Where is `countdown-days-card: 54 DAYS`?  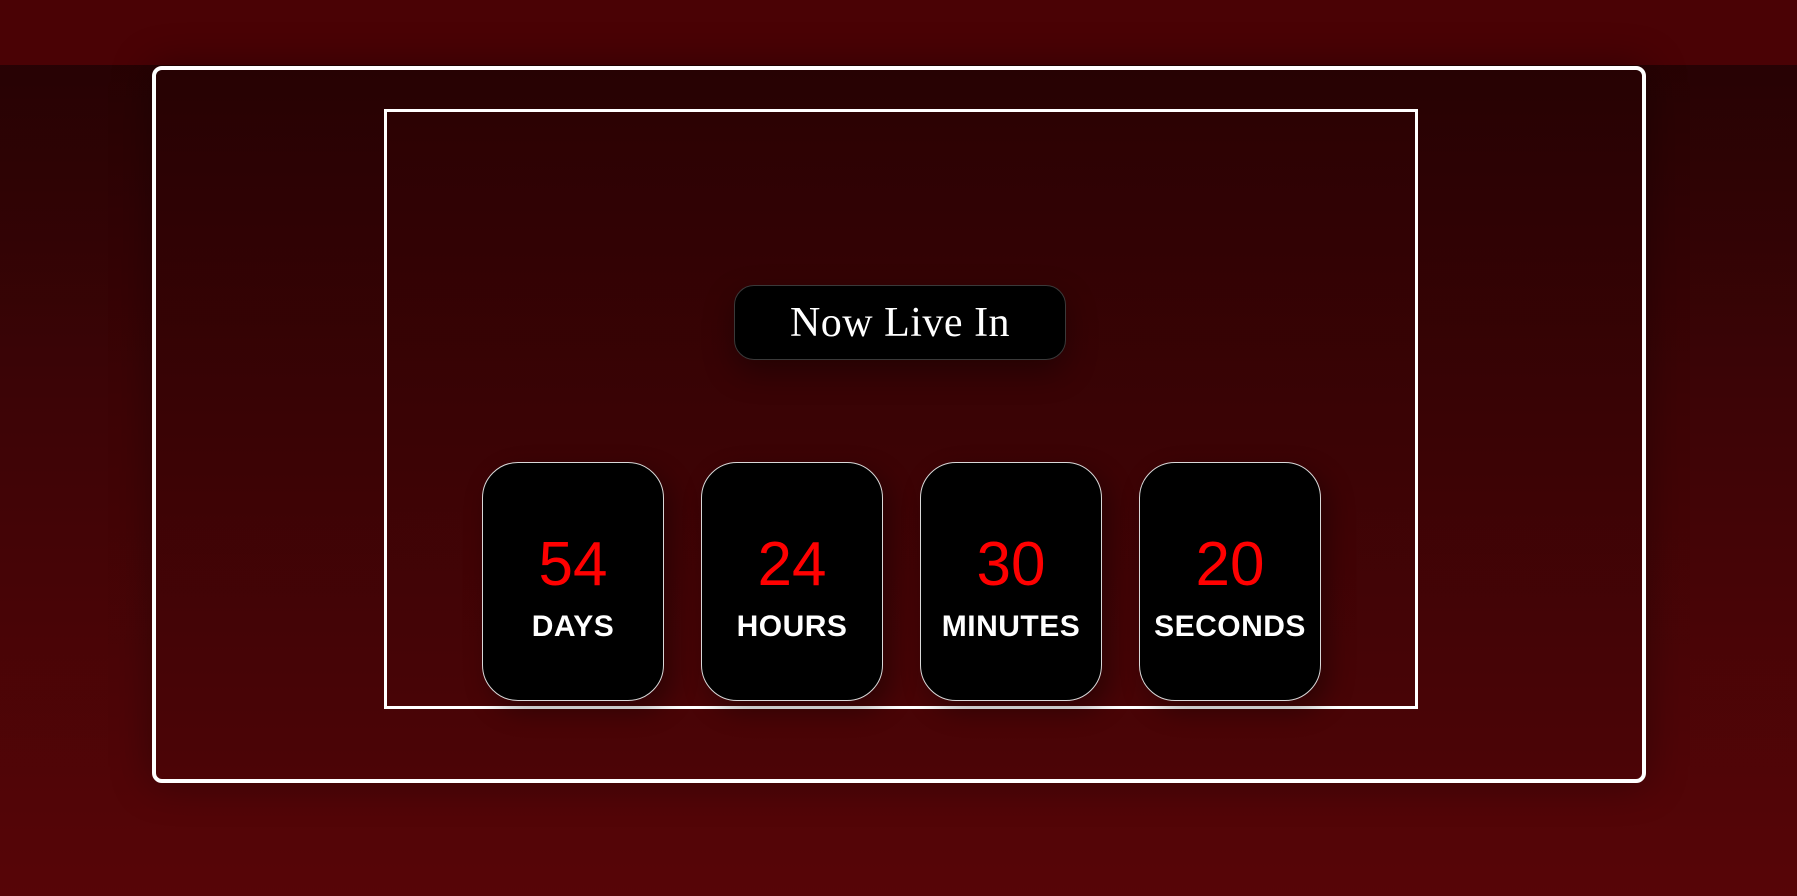 countdown-days-card: 54 DAYS is located at coordinates (573, 581).